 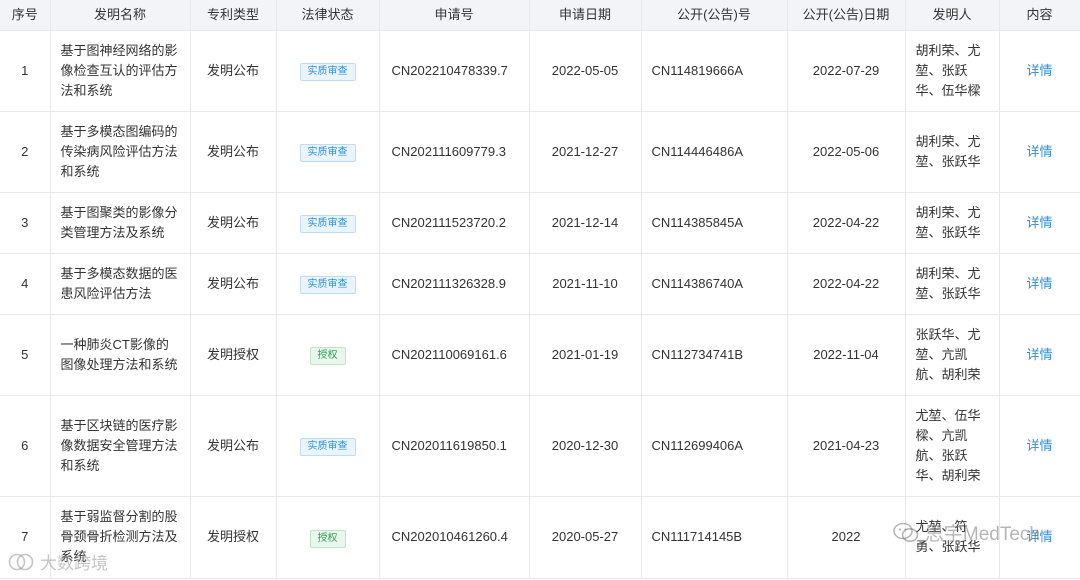 I want to click on row-app-date: 2022-05-05, so click(x=585, y=71).